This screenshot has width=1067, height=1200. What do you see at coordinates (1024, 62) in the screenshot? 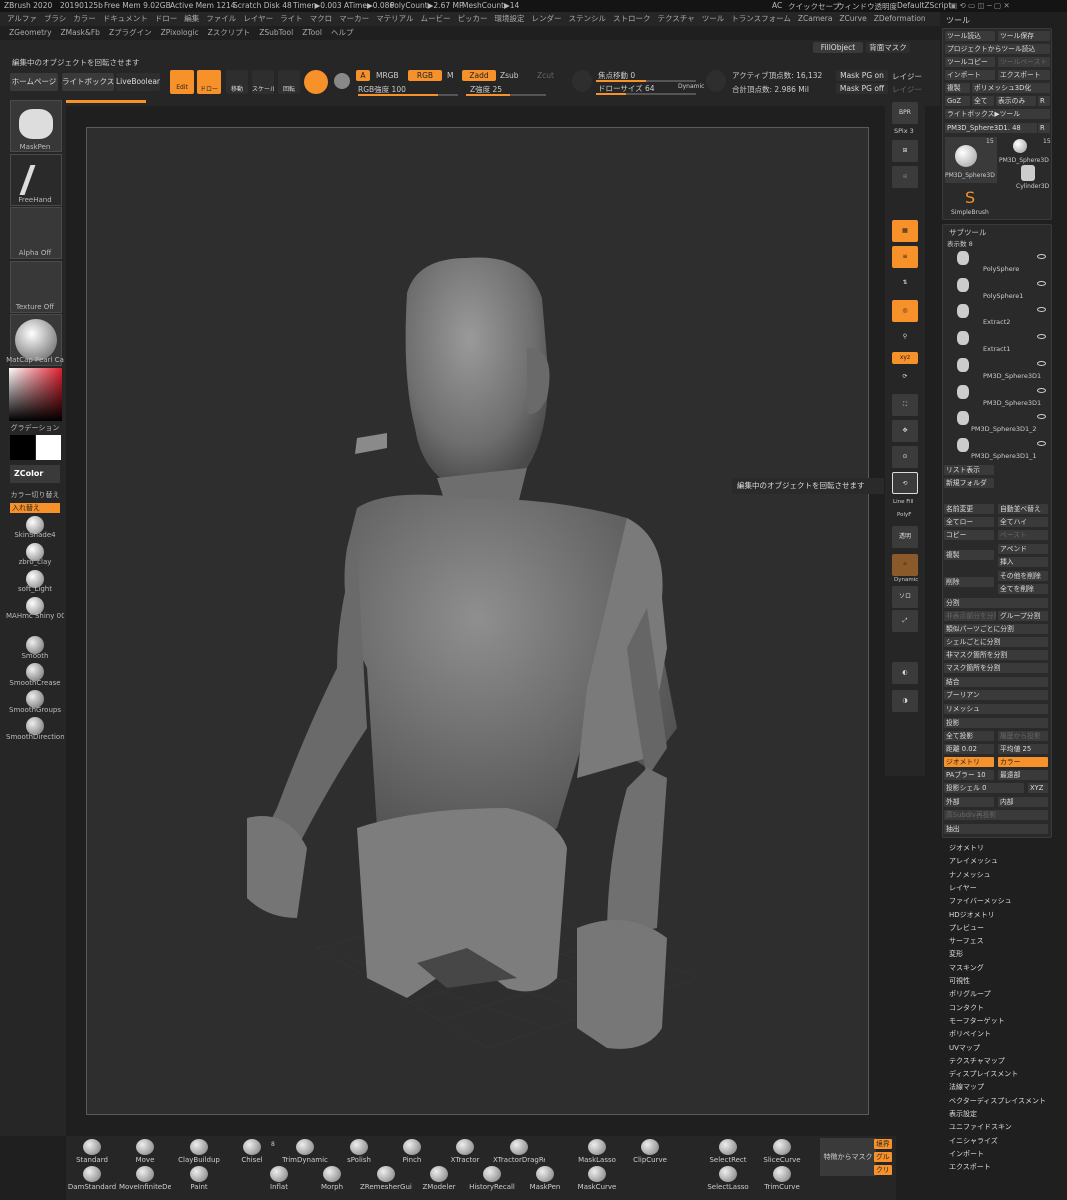
I see `tool-paste-button: ツールペースト` at bounding box center [1024, 62].